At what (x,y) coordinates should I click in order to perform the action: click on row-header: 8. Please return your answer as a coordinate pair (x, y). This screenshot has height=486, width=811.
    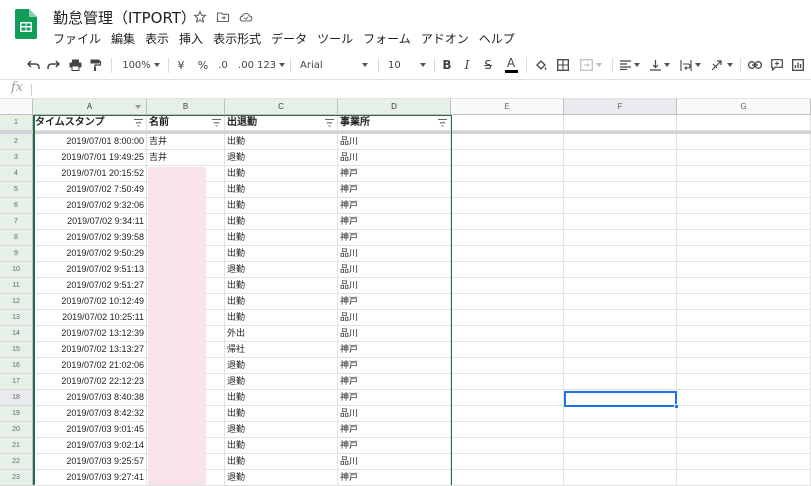
    Looking at the image, I should click on (16, 238).